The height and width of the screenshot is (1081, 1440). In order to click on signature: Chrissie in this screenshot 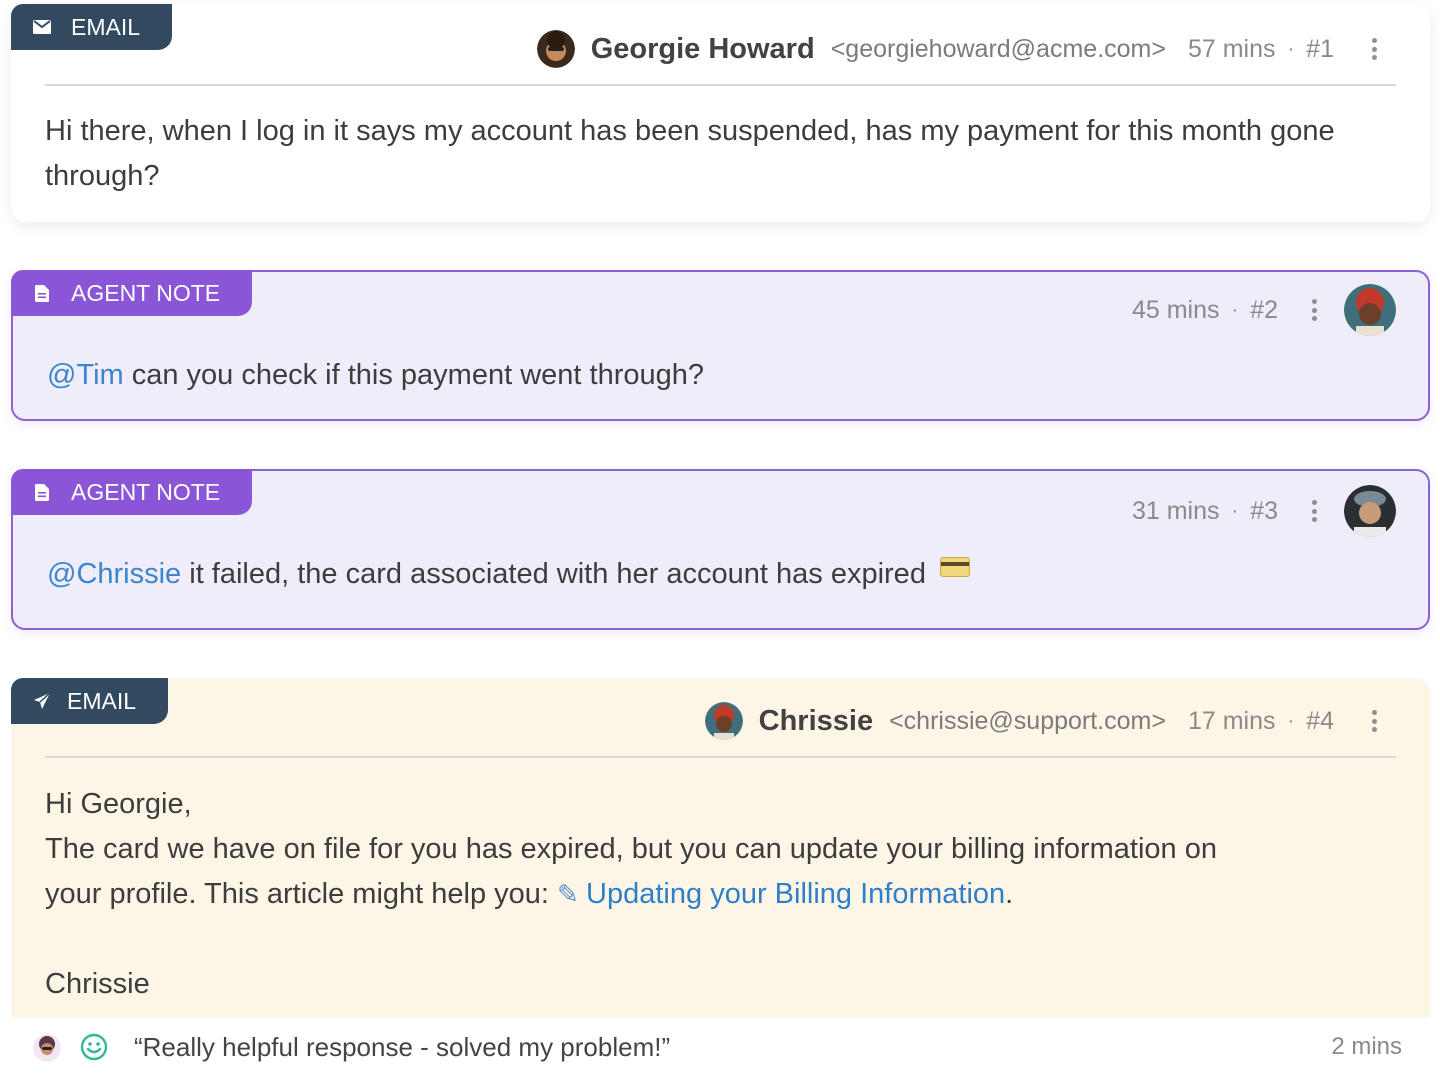, I will do `click(97, 984)`.